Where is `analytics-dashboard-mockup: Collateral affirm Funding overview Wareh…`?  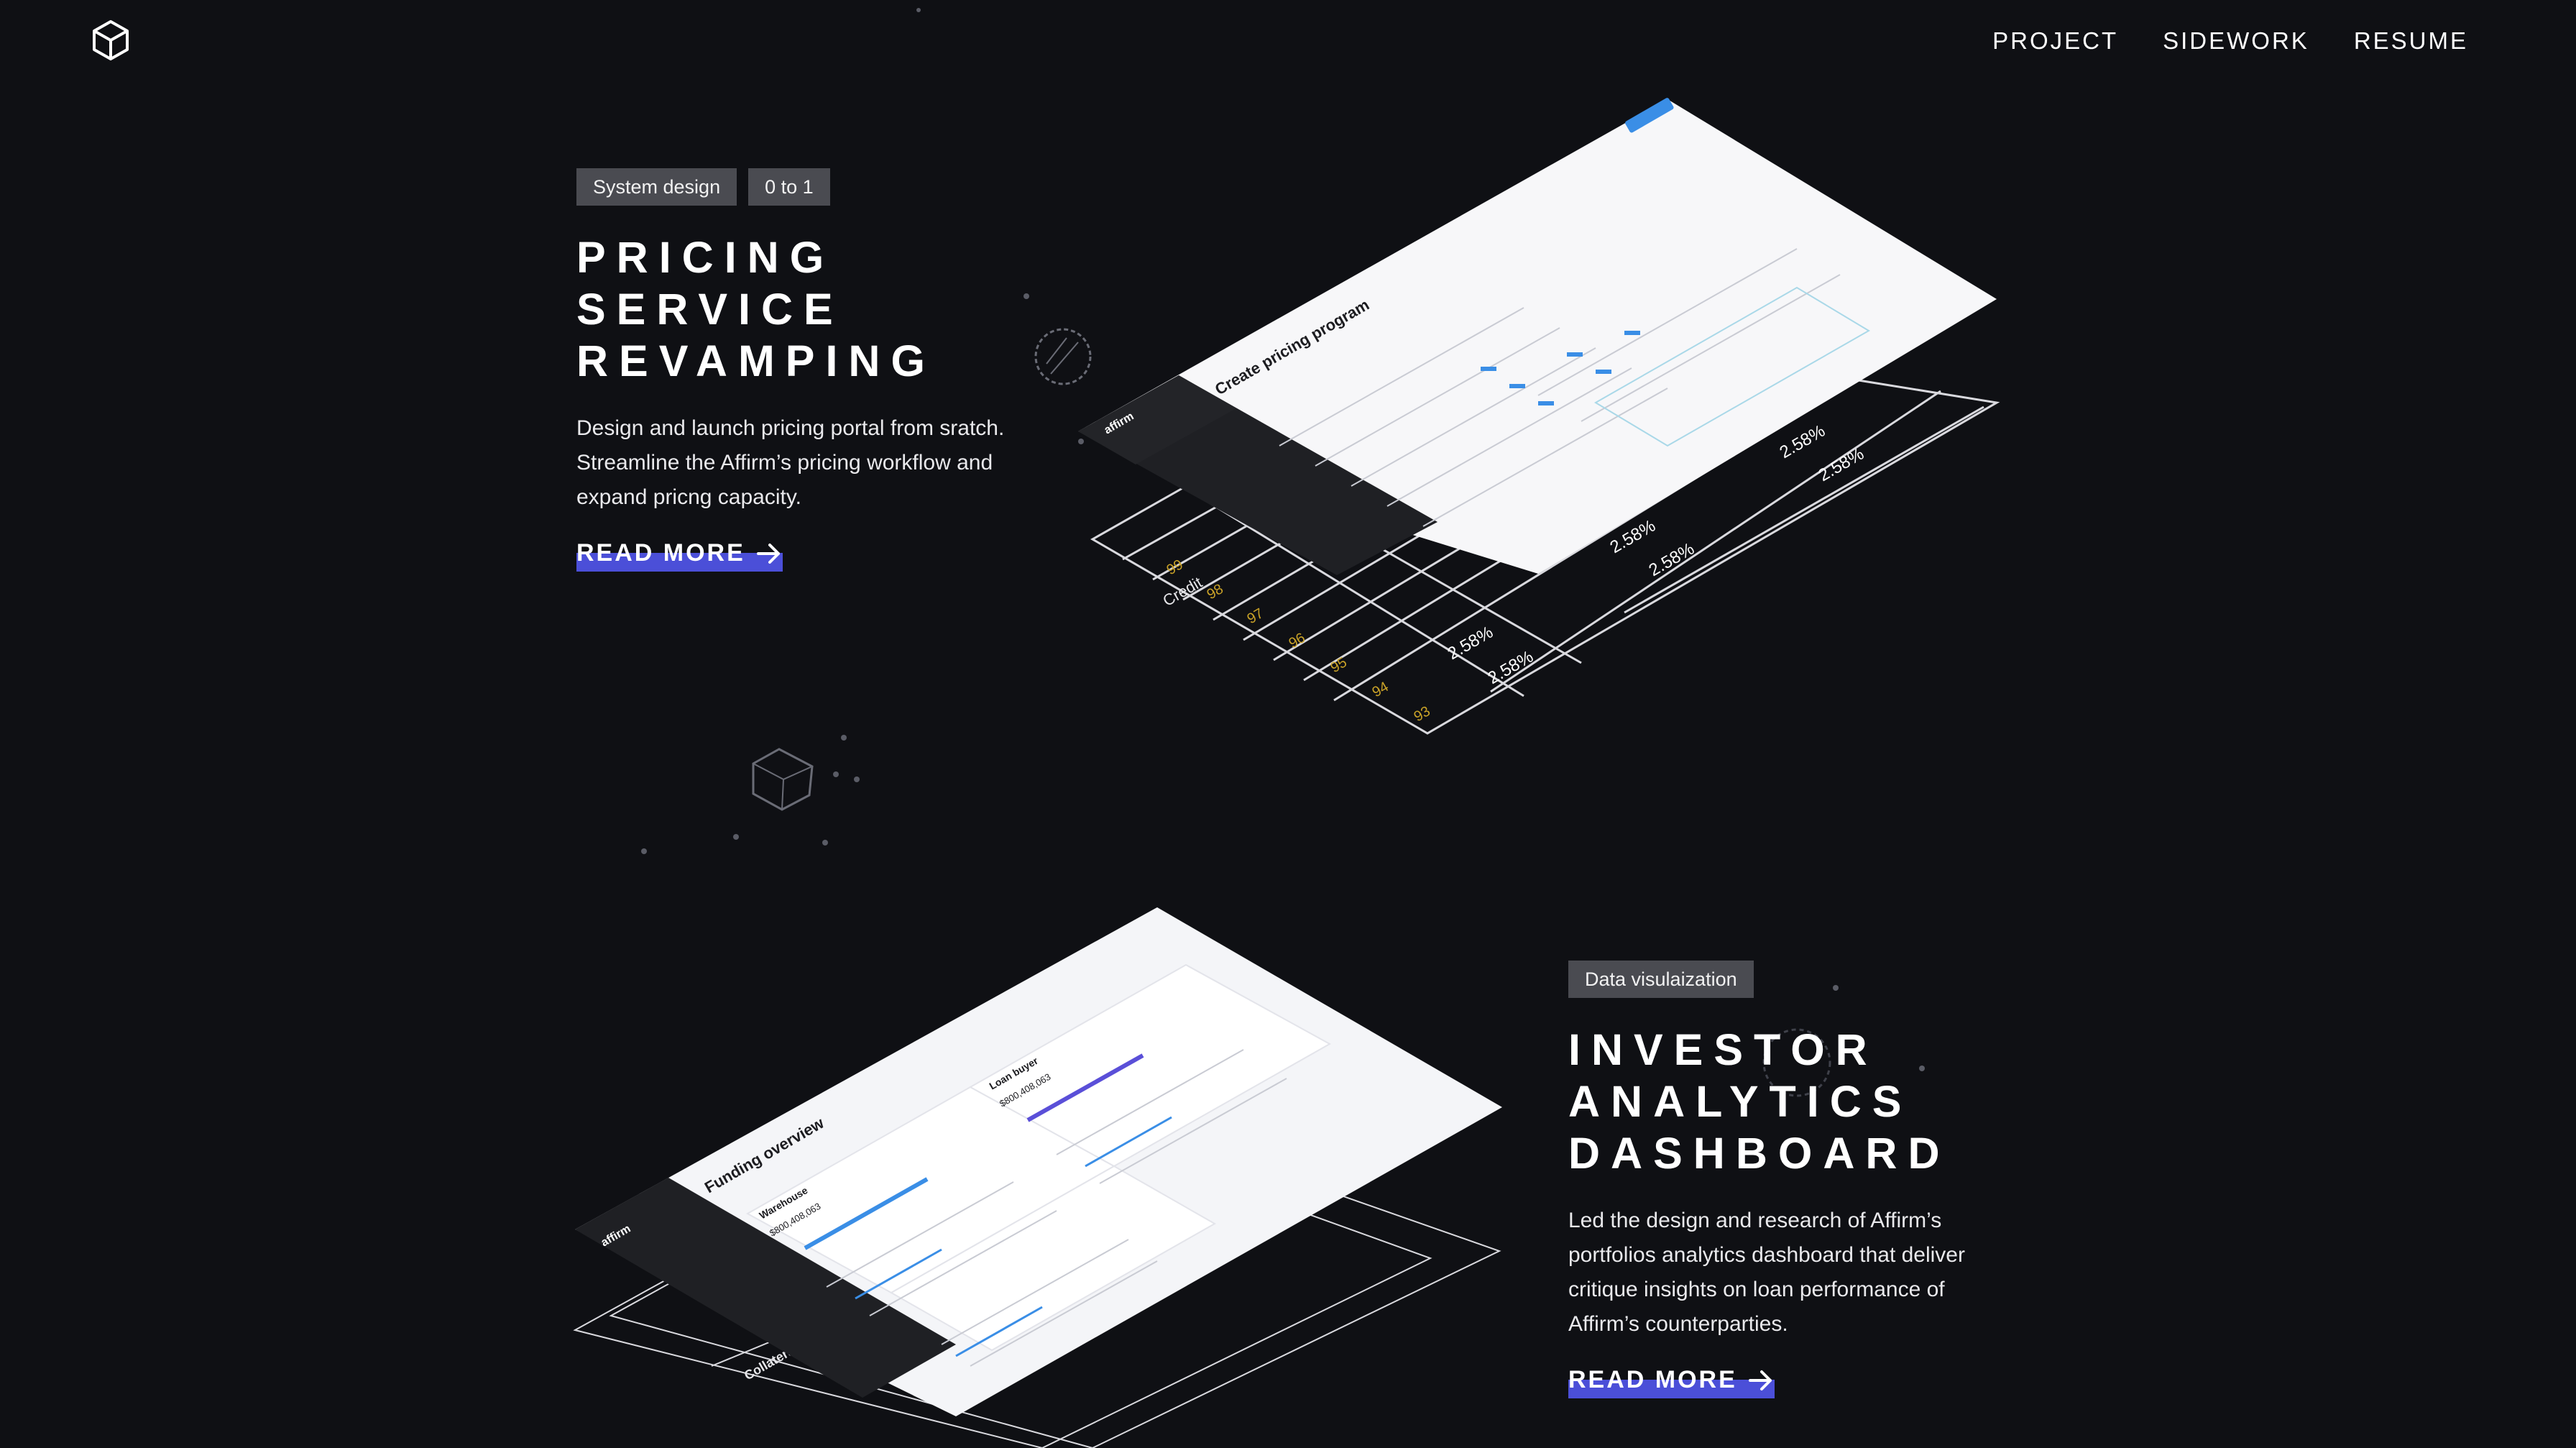
analytics-dashboard-mockup: Collateral affirm Funding overview Wareh… is located at coordinates (1046, 1173).